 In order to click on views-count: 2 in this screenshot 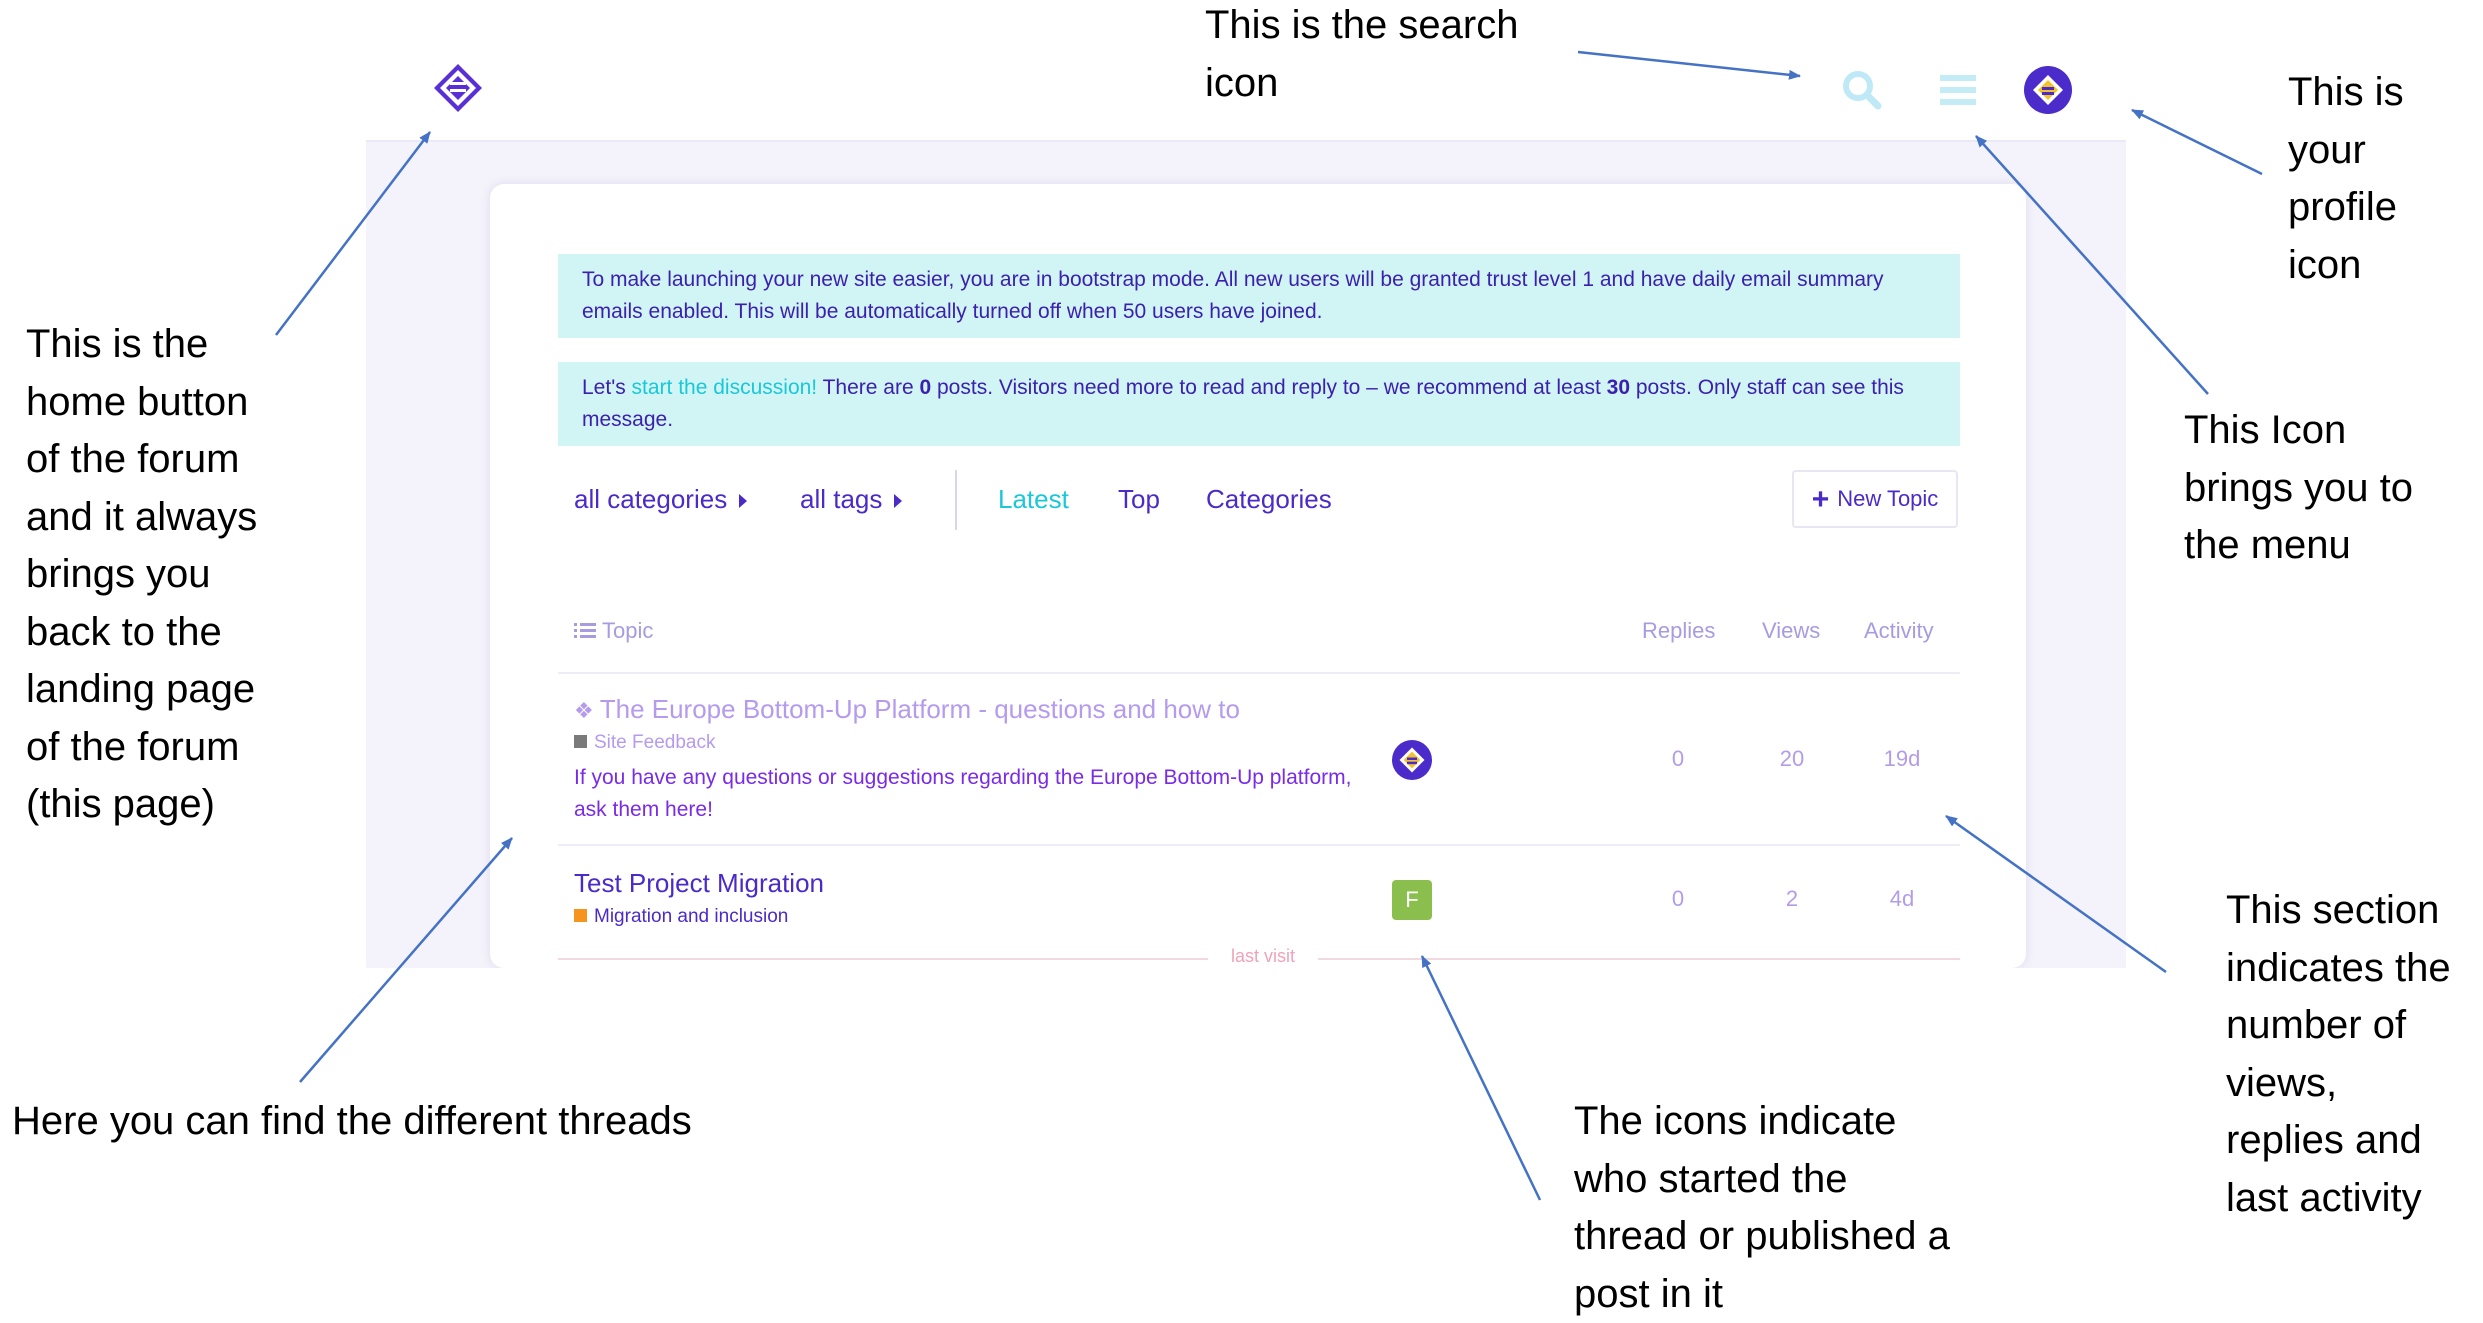, I will do `click(1792, 899)`.